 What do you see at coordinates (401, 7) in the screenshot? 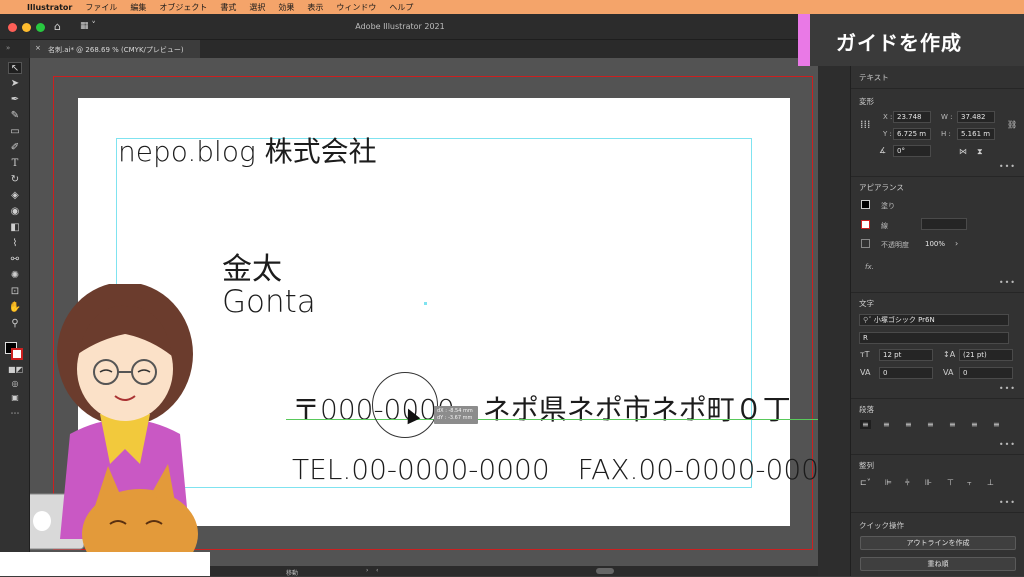
I see `menu-help: ヘルプ` at bounding box center [401, 7].